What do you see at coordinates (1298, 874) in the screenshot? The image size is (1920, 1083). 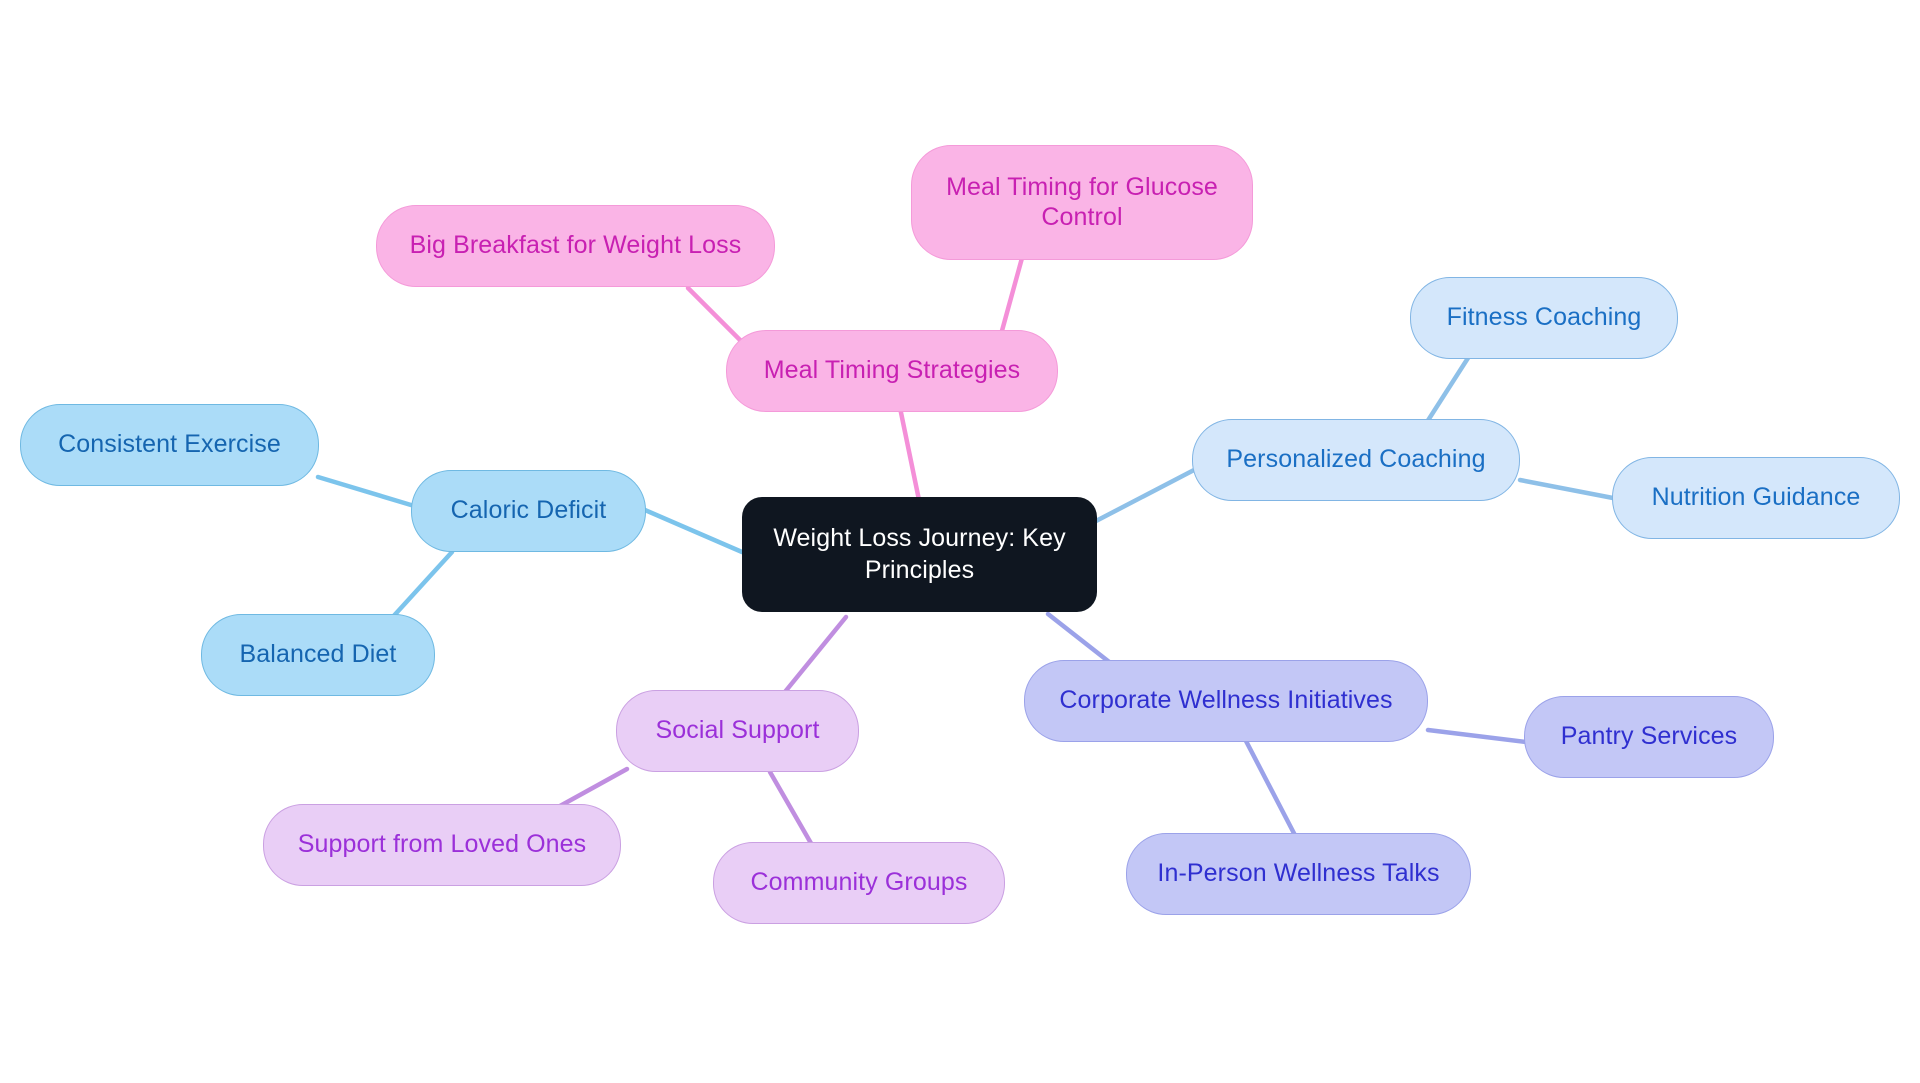 I see `leaf-node-in-person-wellness-talks: In-Person Wellness Talks` at bounding box center [1298, 874].